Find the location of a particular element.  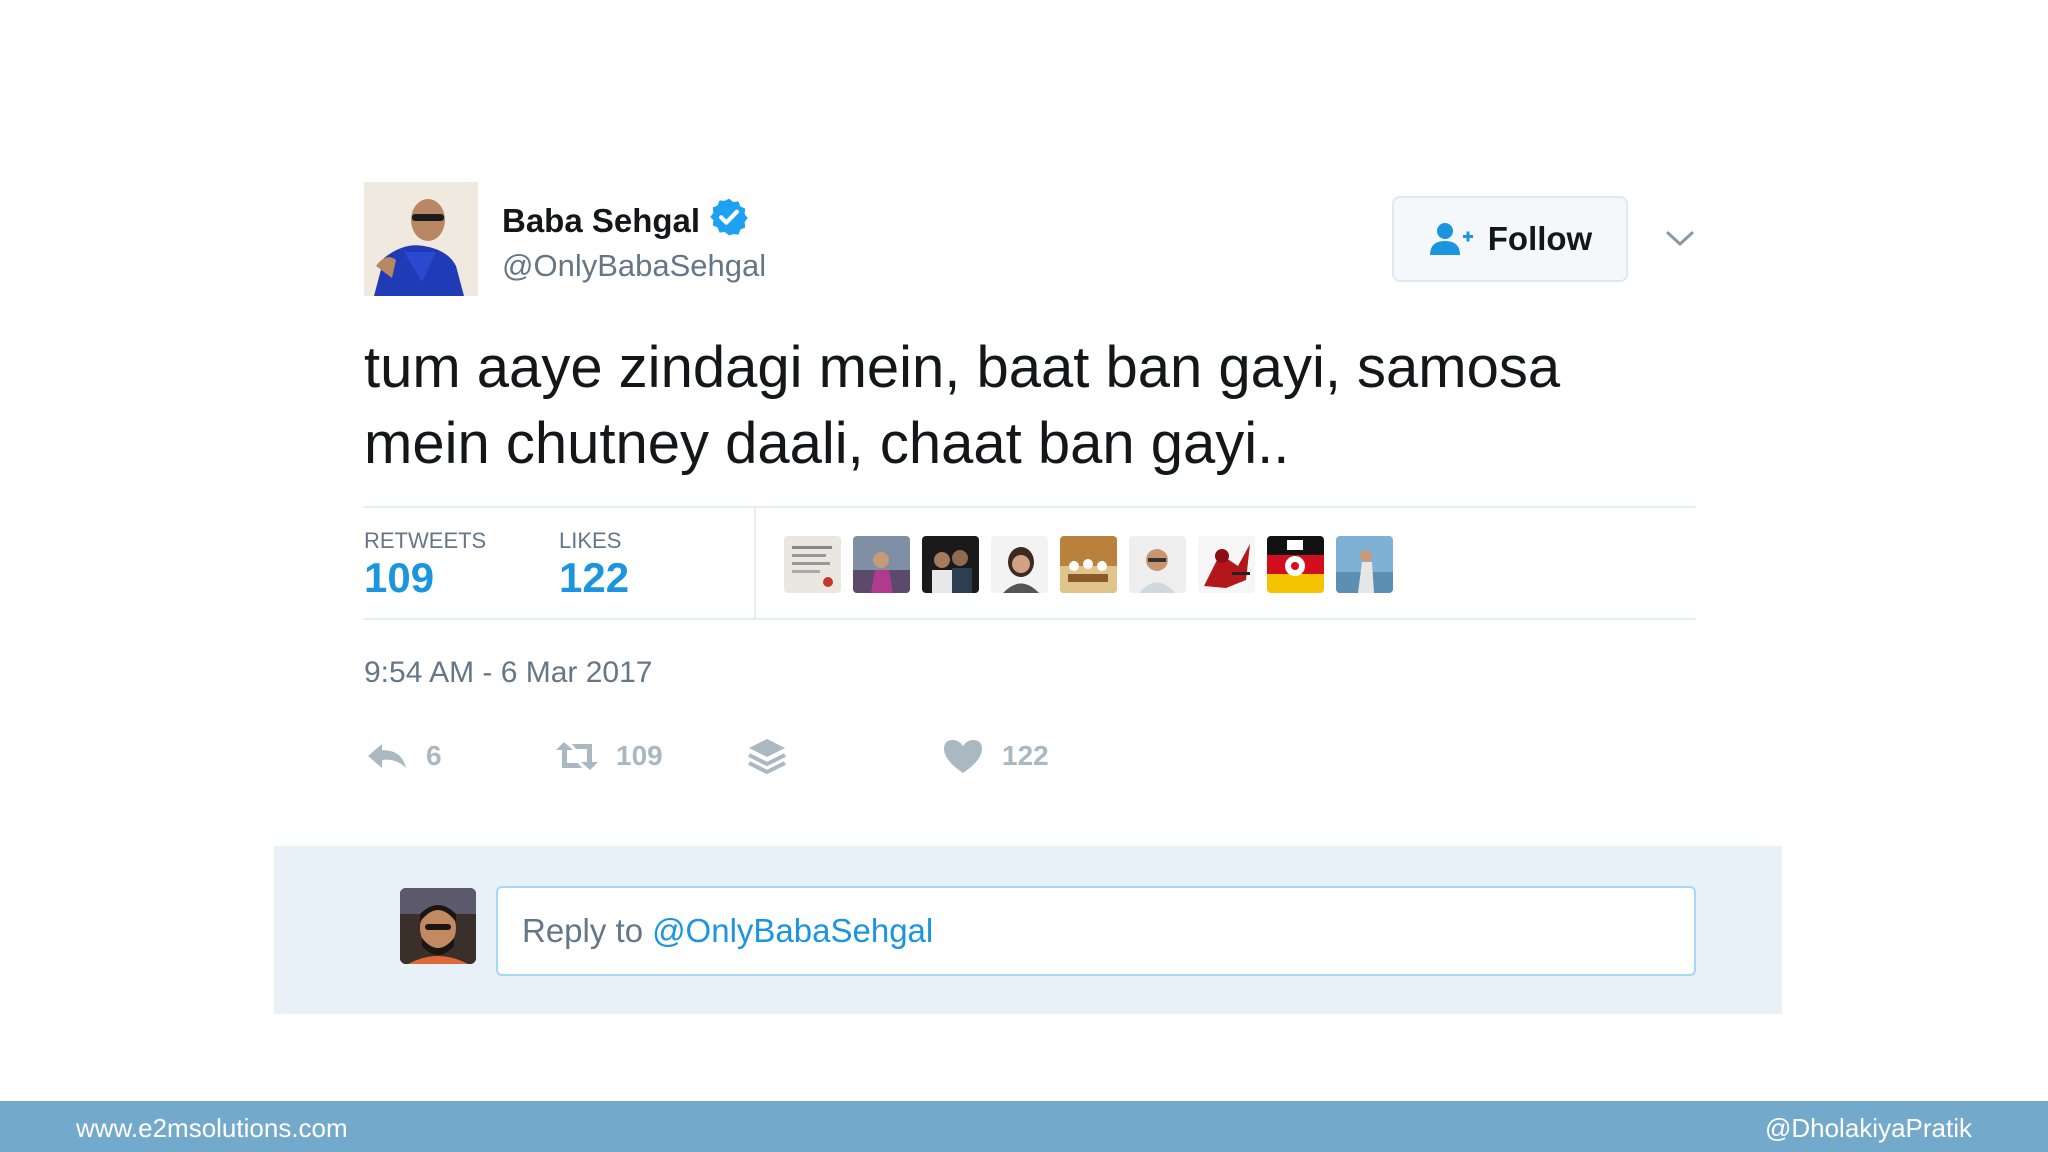

footer-bar: www.e2msolutions.com @DholakiyaPratik is located at coordinates (1024, 1126).